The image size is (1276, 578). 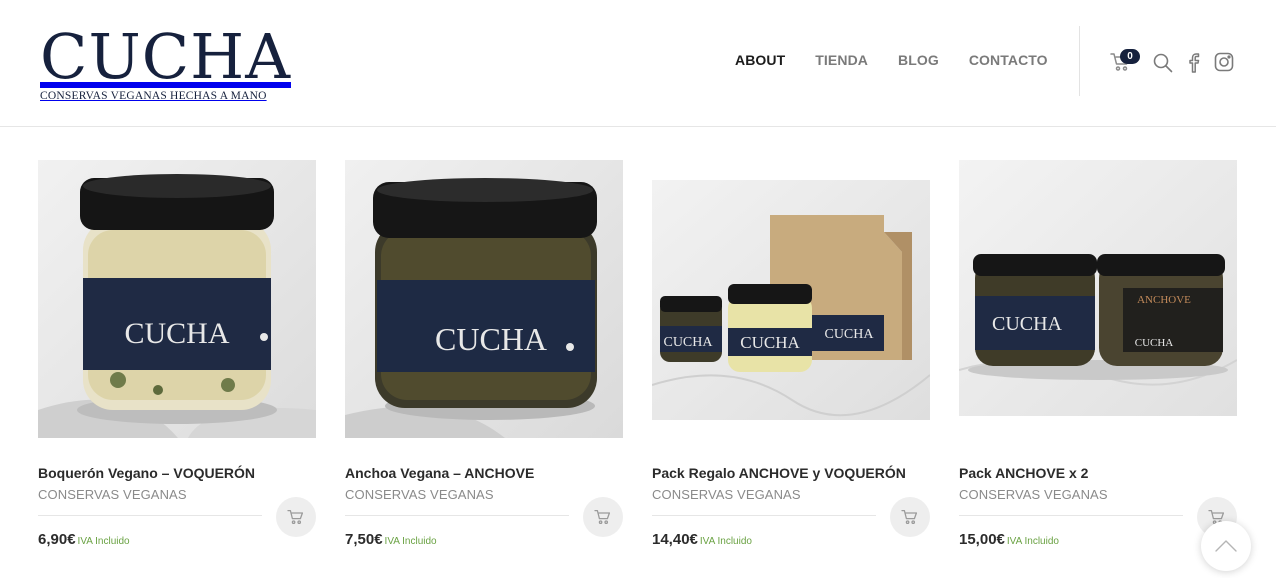 What do you see at coordinates (1008, 60) in the screenshot?
I see `nav-item-contacto: CONTACTO` at bounding box center [1008, 60].